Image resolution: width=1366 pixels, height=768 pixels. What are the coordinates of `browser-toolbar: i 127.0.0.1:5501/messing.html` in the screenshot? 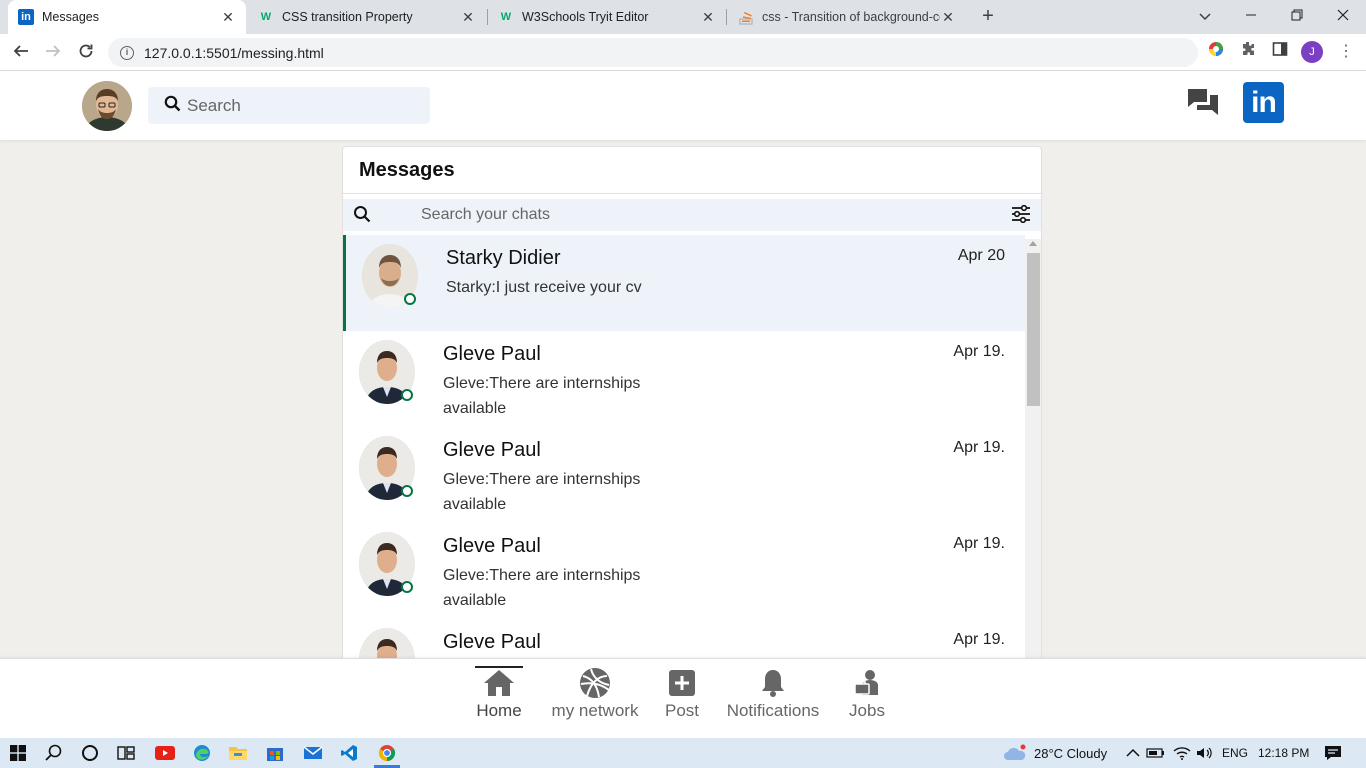 It's located at (683, 63).